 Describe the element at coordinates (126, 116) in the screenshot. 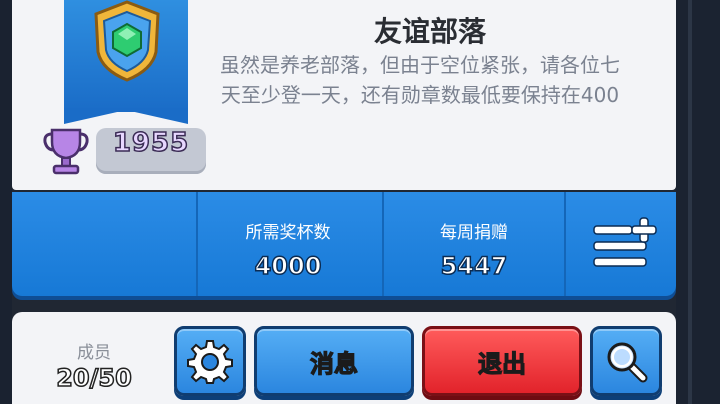

I see `banner-tail` at that location.